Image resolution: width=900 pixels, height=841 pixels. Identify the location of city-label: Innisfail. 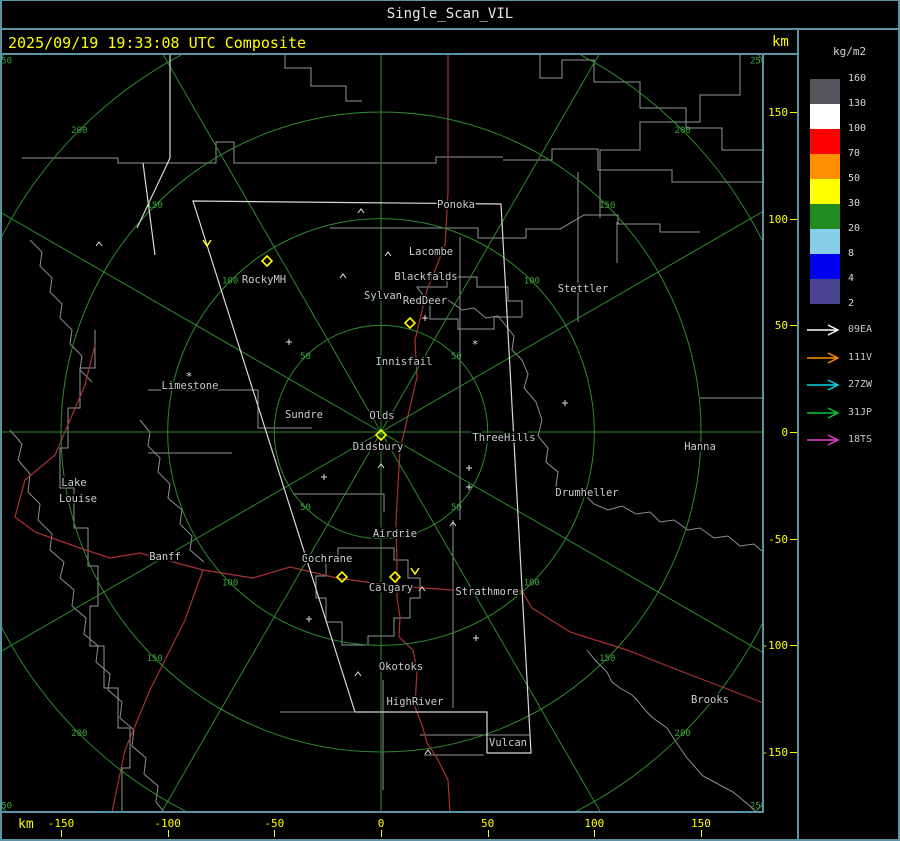
(404, 362).